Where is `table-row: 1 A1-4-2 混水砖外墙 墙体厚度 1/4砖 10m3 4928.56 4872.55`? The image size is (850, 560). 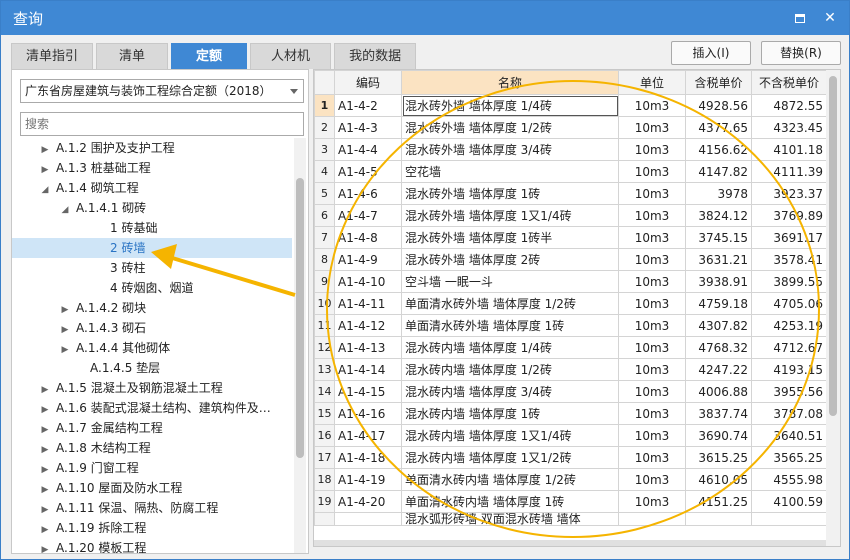
table-row: 1 A1-4-2 混水砖外墙 墙体厚度 1/4砖 10m3 4928.56 4872.55 is located at coordinates (570, 105).